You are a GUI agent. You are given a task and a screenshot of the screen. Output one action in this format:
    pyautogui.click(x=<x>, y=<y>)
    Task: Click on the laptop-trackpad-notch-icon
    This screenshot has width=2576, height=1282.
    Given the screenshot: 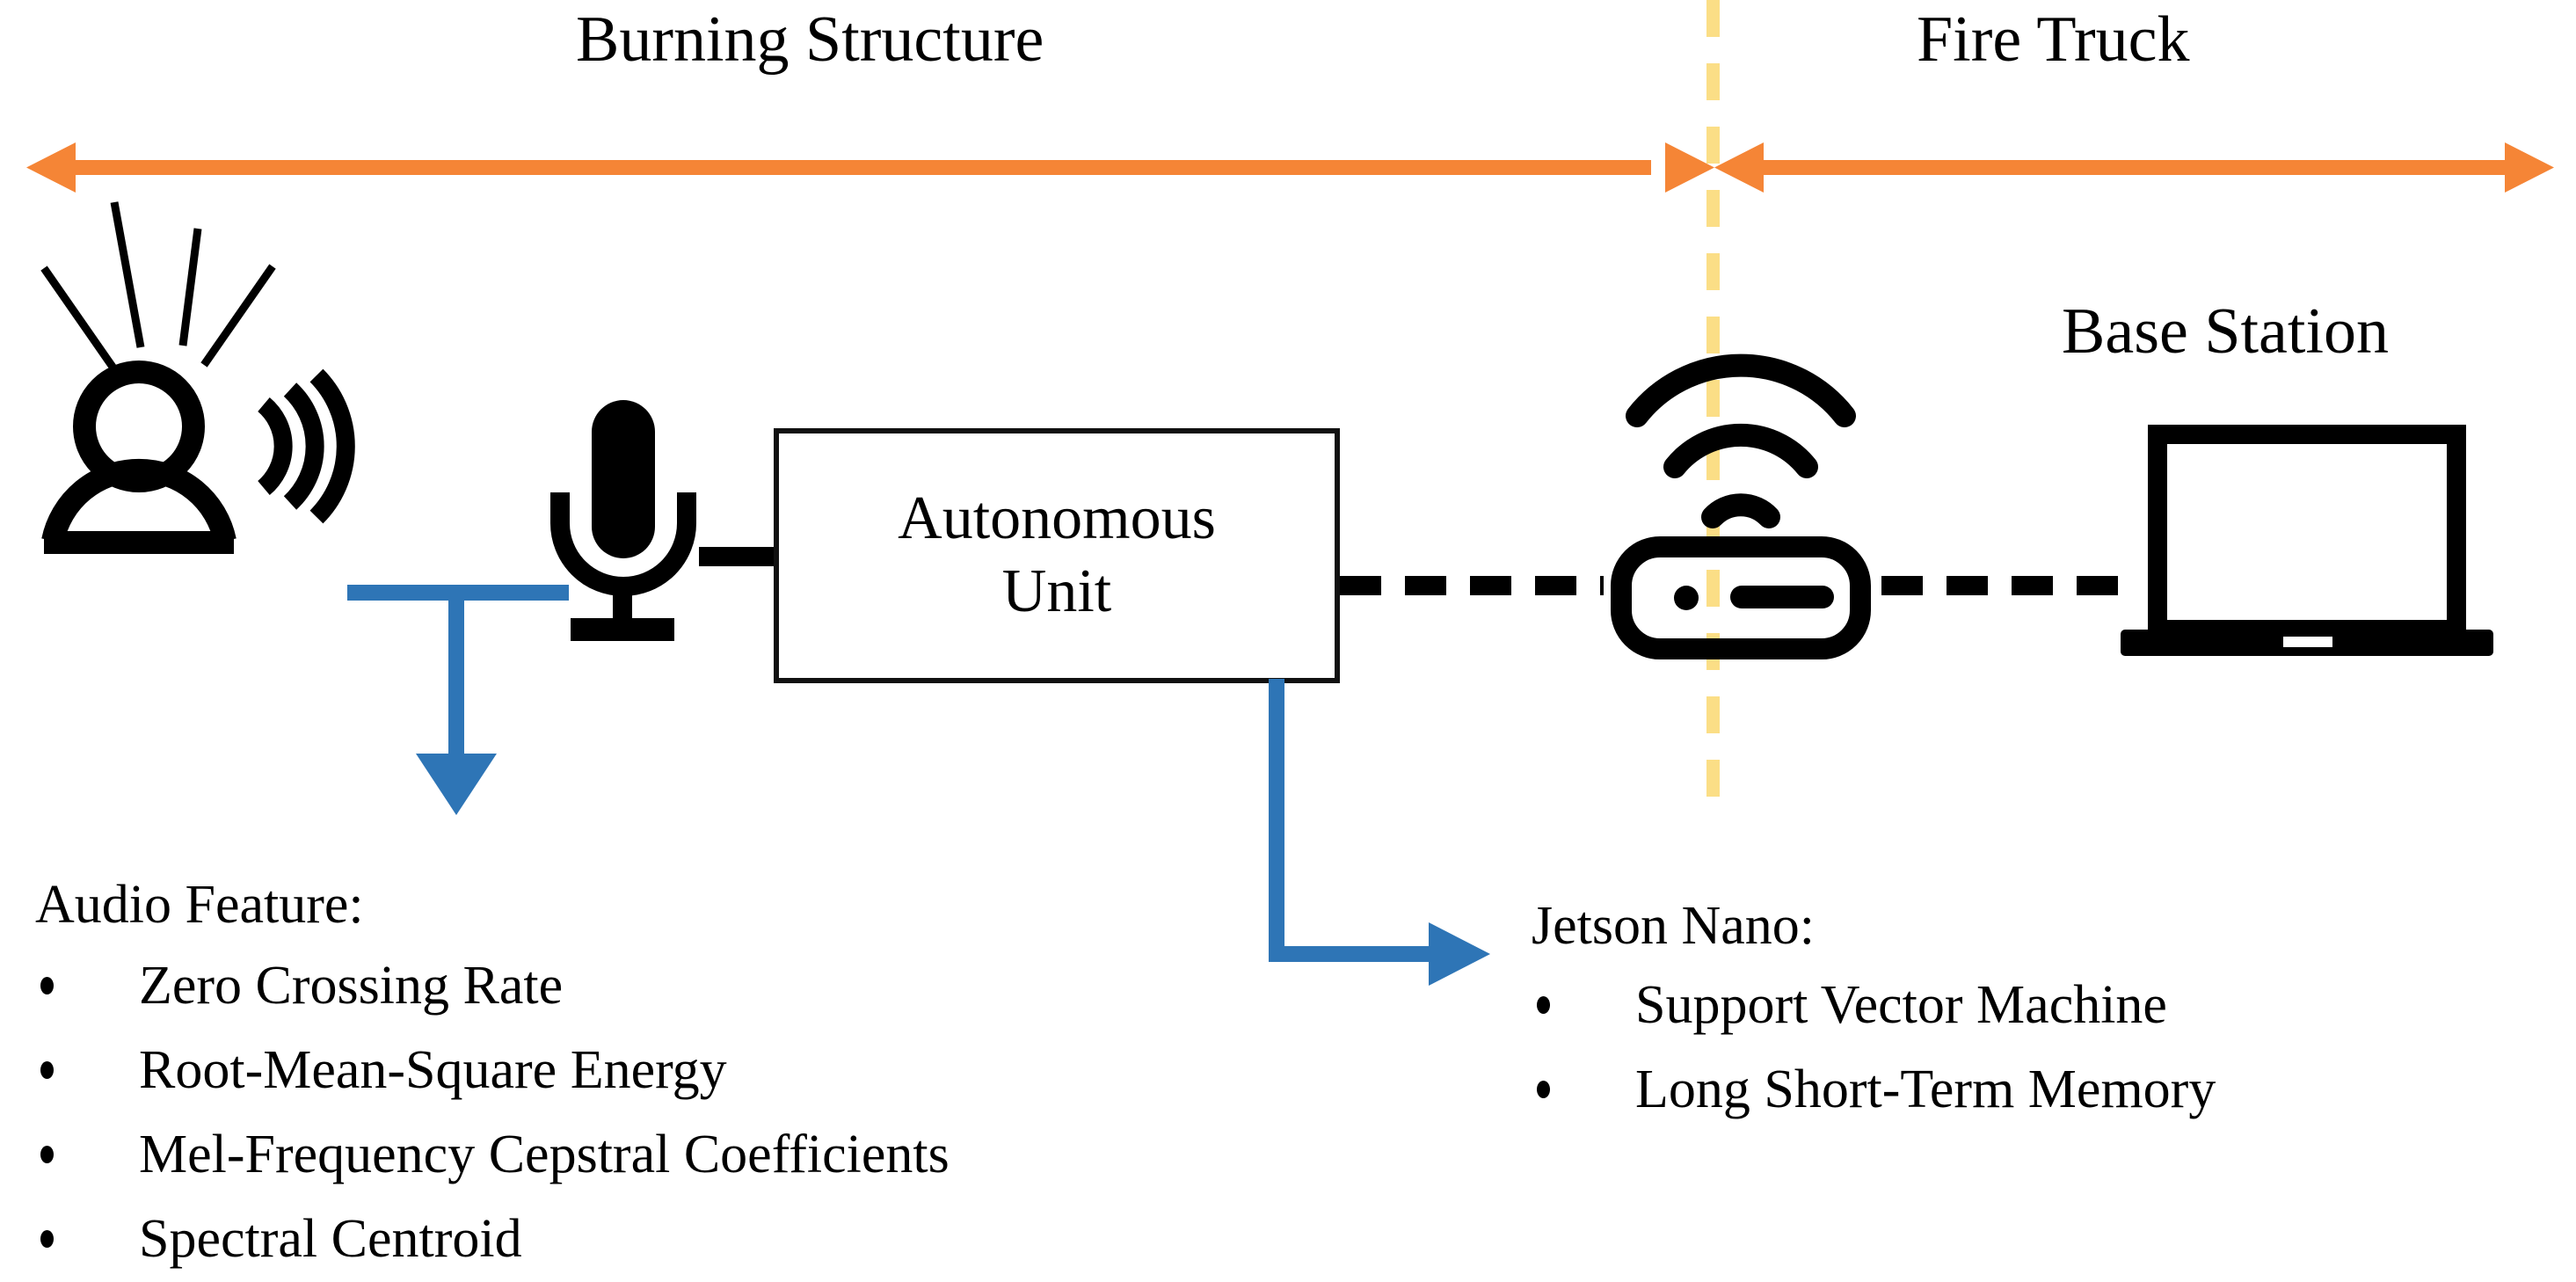 What is the action you would take?
    pyautogui.click(x=2307, y=642)
    